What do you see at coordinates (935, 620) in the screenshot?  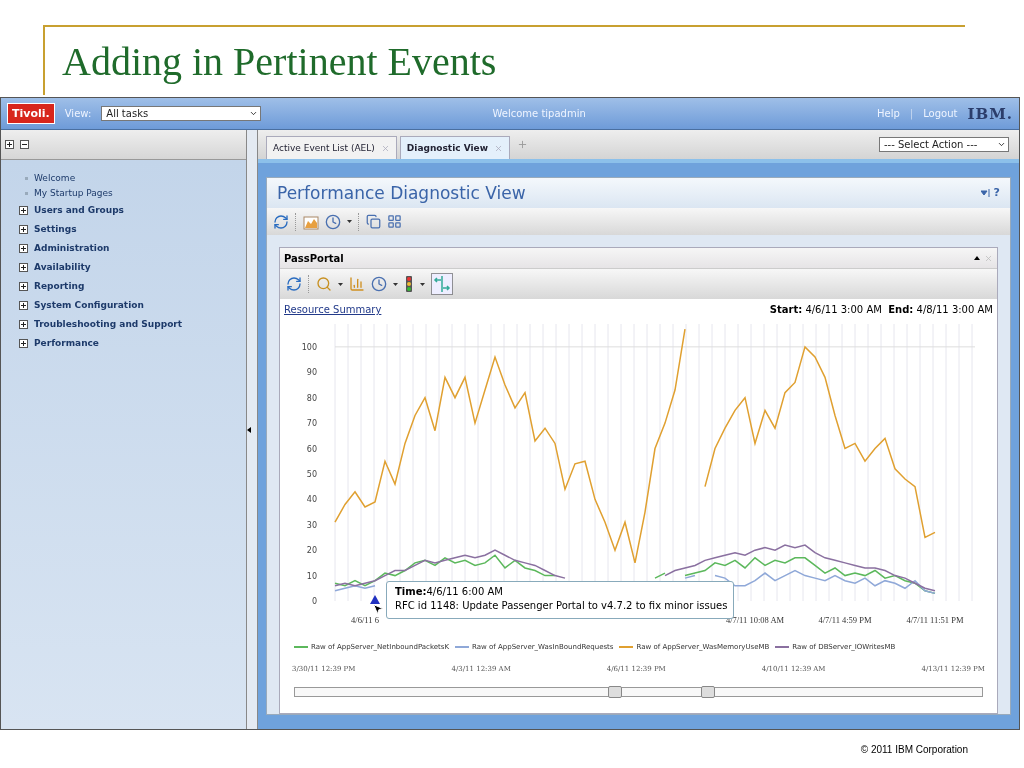 I see `axis-label: 4/7/11 11:51 PM` at bounding box center [935, 620].